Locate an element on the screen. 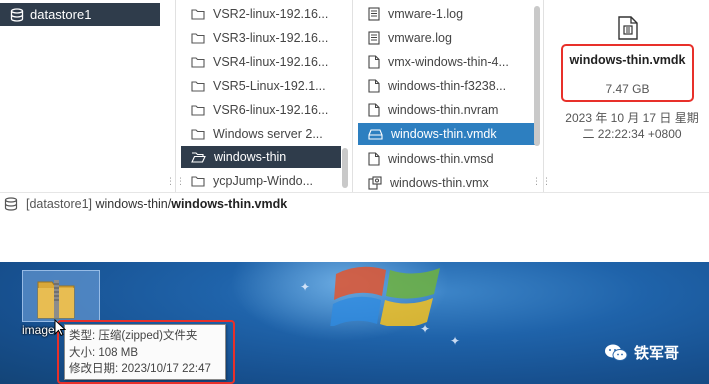  open-folder-icon is located at coordinates (198, 157).